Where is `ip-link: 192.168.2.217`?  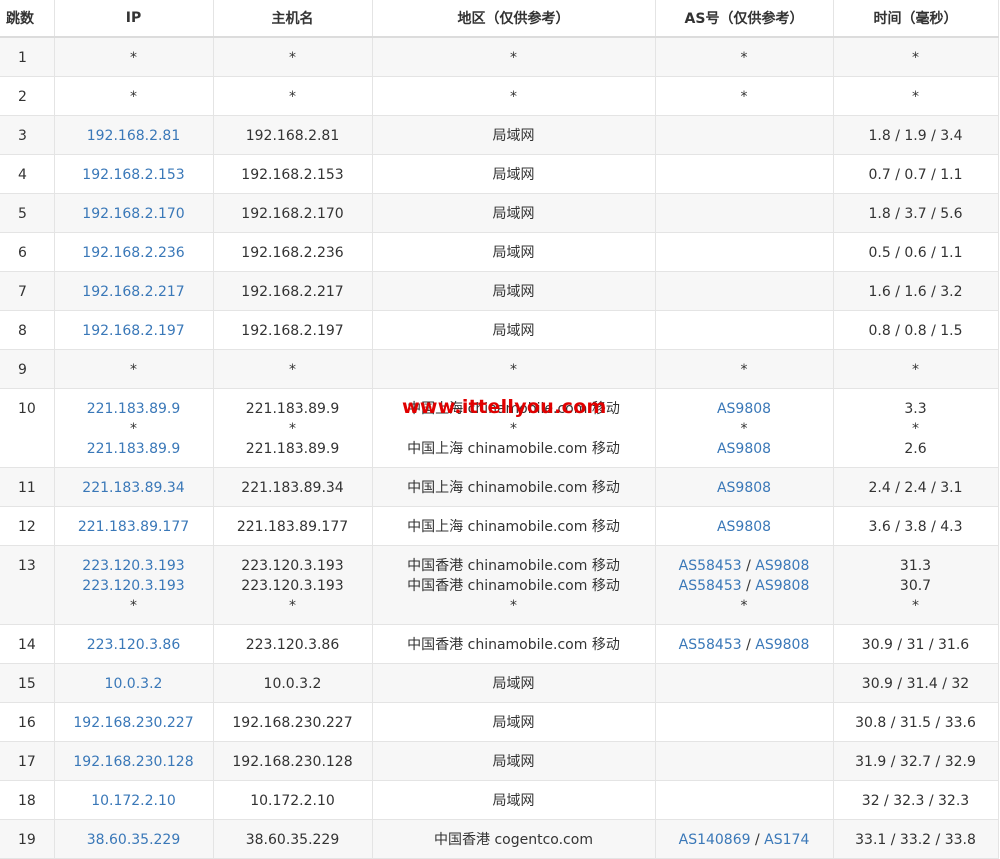
ip-link: 192.168.2.217 is located at coordinates (134, 292).